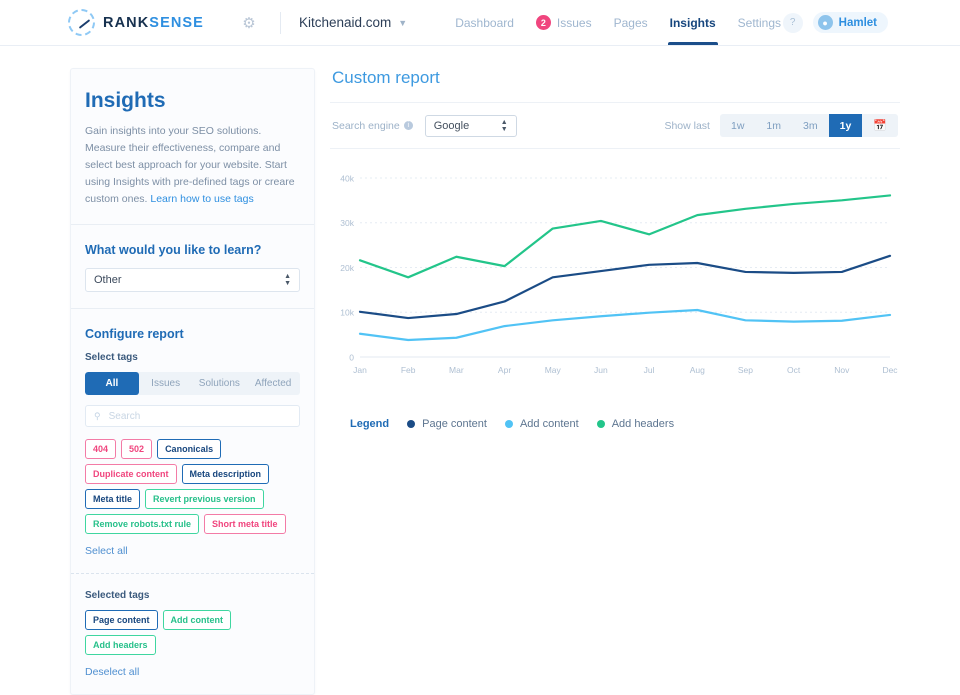 The width and height of the screenshot is (960, 695). I want to click on x-axis-tick-label: Feb, so click(408, 370).